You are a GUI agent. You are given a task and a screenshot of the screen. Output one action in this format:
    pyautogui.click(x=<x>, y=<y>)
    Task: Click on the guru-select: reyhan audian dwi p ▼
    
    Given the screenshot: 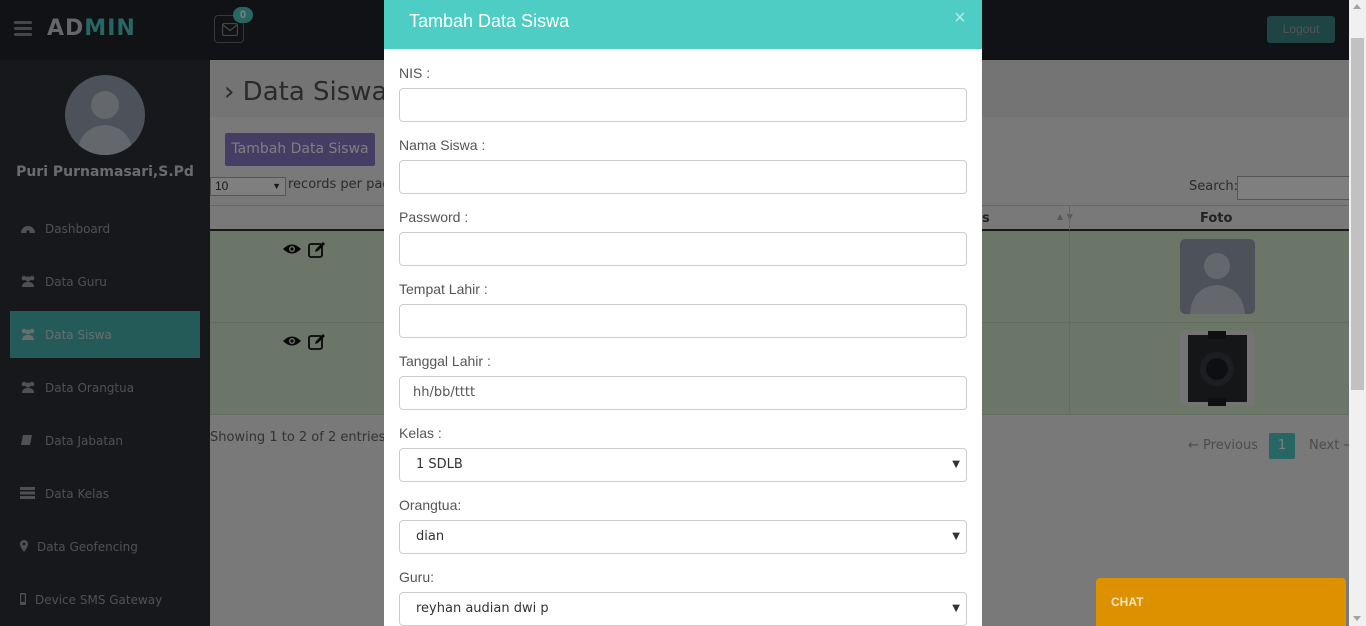 What is the action you would take?
    pyautogui.click(x=683, y=609)
    